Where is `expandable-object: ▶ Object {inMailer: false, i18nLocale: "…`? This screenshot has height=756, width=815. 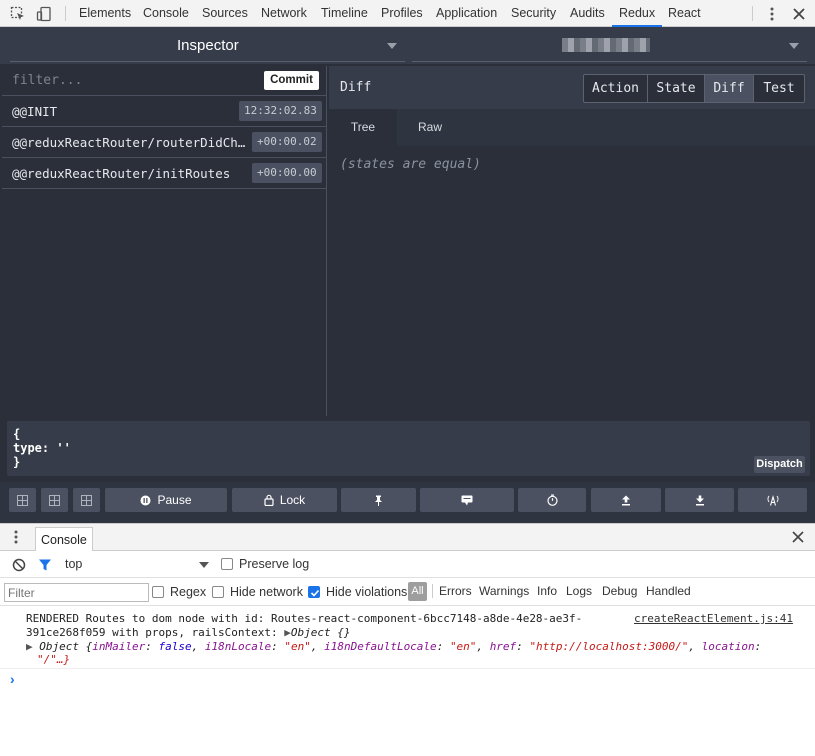 expandable-object: ▶ Object {inMailer: false, i18nLocale: "… is located at coordinates (393, 646).